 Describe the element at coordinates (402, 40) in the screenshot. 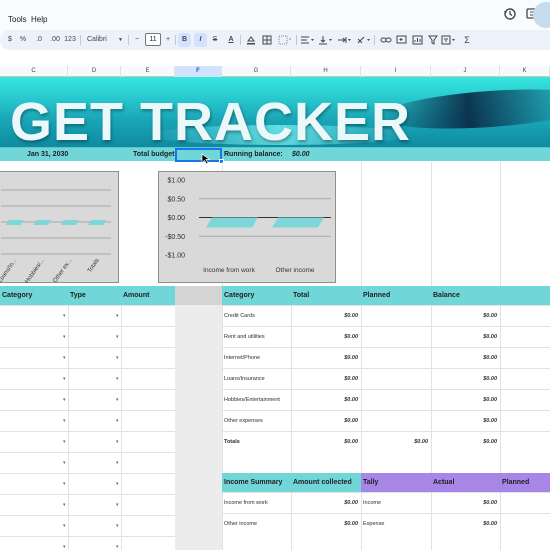

I see `insert-comment-icon` at that location.